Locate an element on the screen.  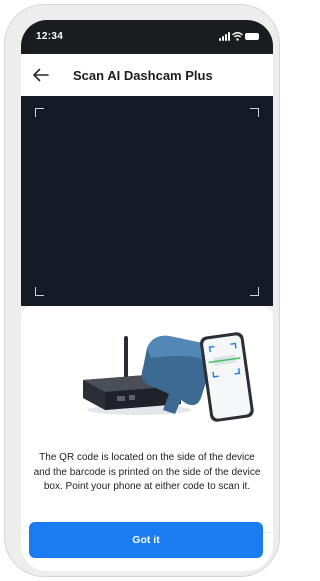
wifi-icon is located at coordinates (237, 36).